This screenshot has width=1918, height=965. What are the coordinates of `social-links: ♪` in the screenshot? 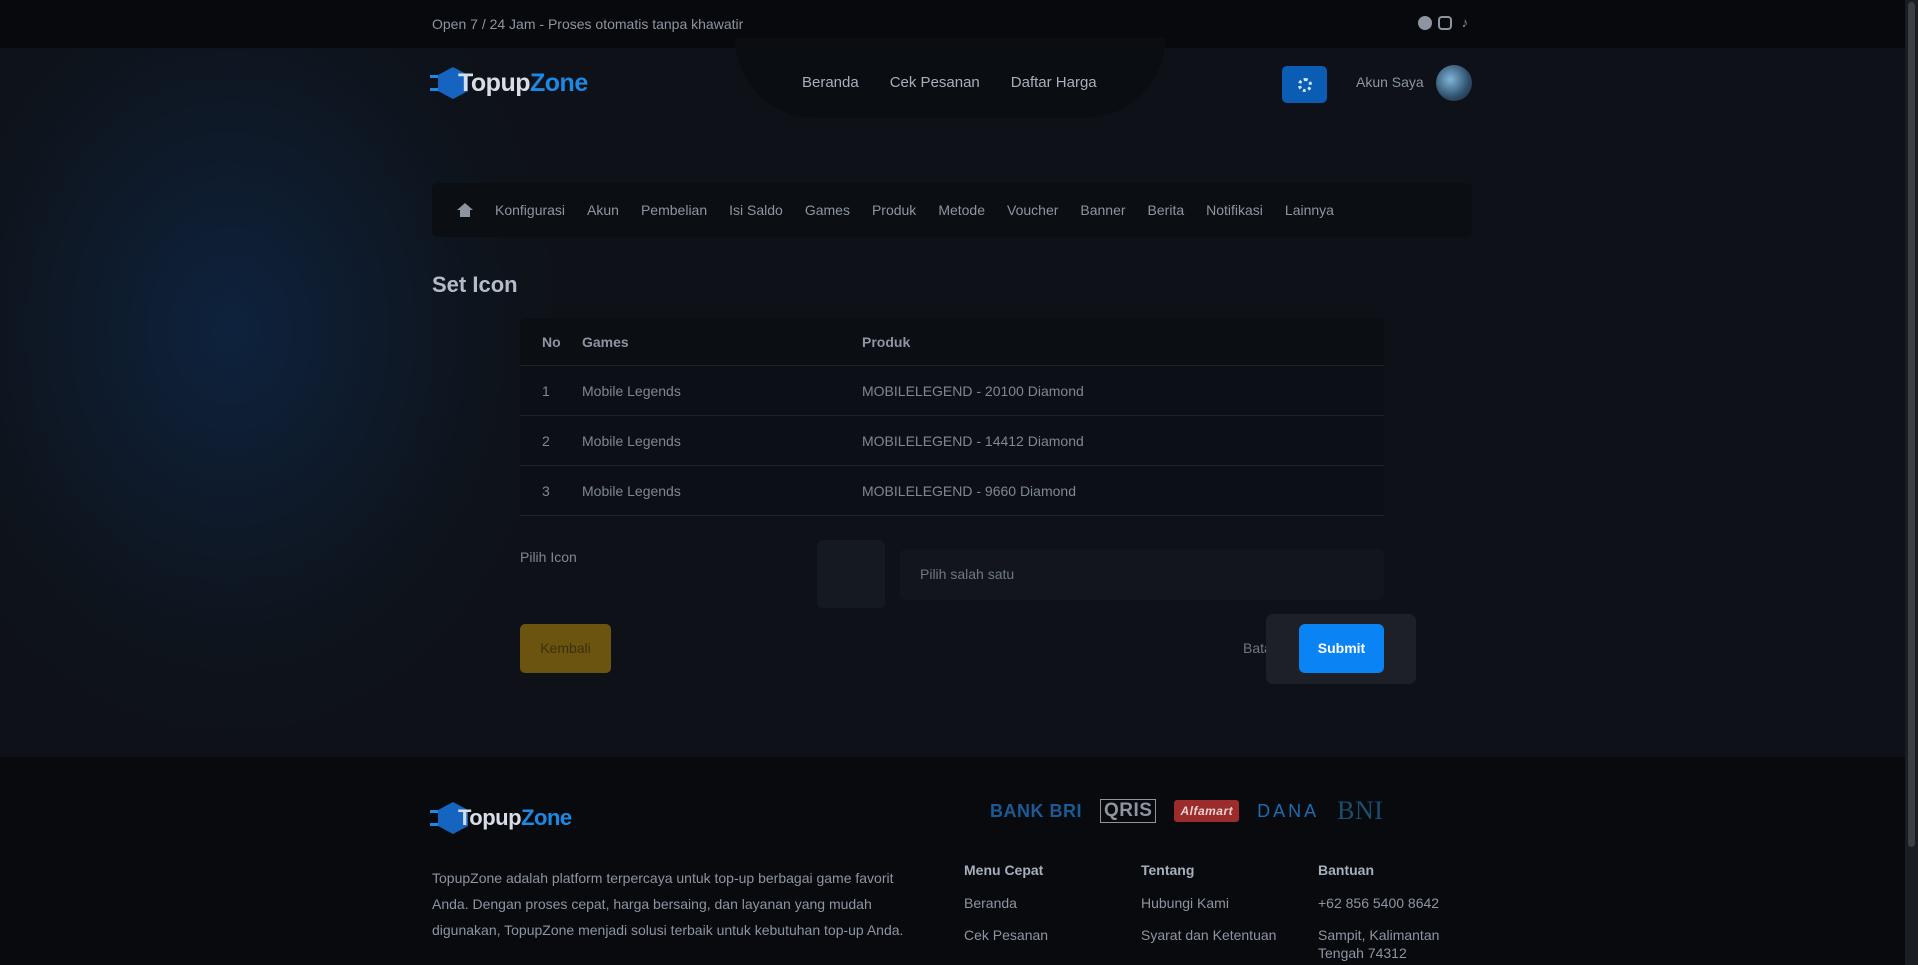 It's located at (1445, 23).